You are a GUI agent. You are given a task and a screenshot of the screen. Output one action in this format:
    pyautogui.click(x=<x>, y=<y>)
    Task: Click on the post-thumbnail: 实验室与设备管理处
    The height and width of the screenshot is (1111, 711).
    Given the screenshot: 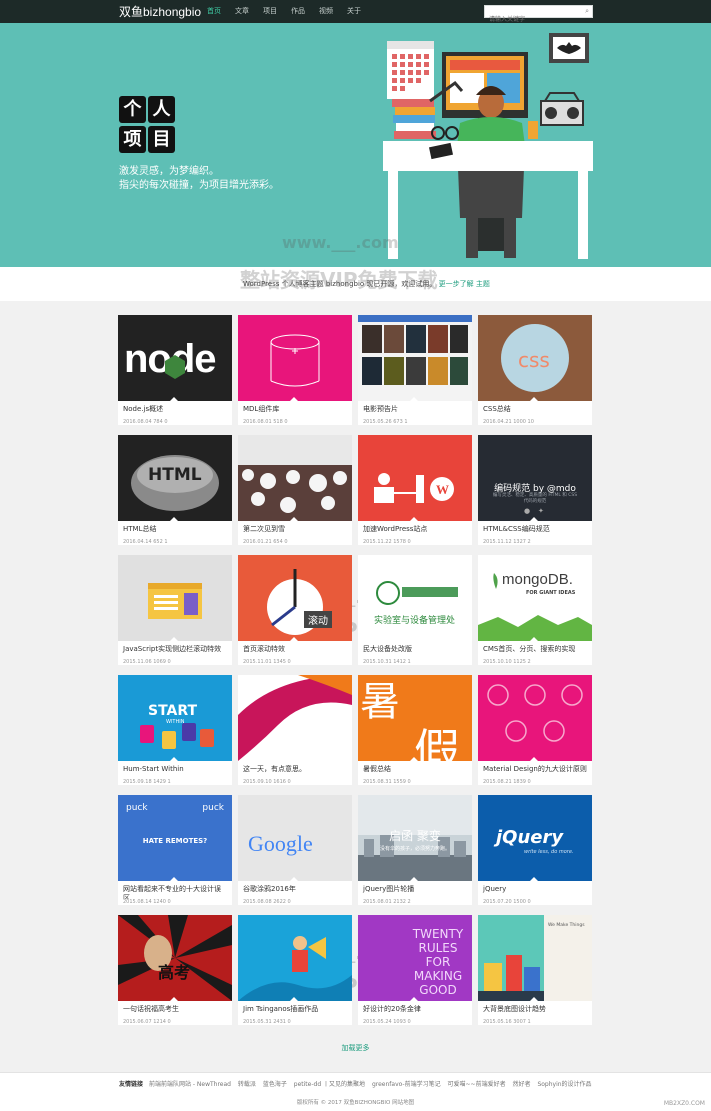 What is the action you would take?
    pyautogui.click(x=415, y=598)
    